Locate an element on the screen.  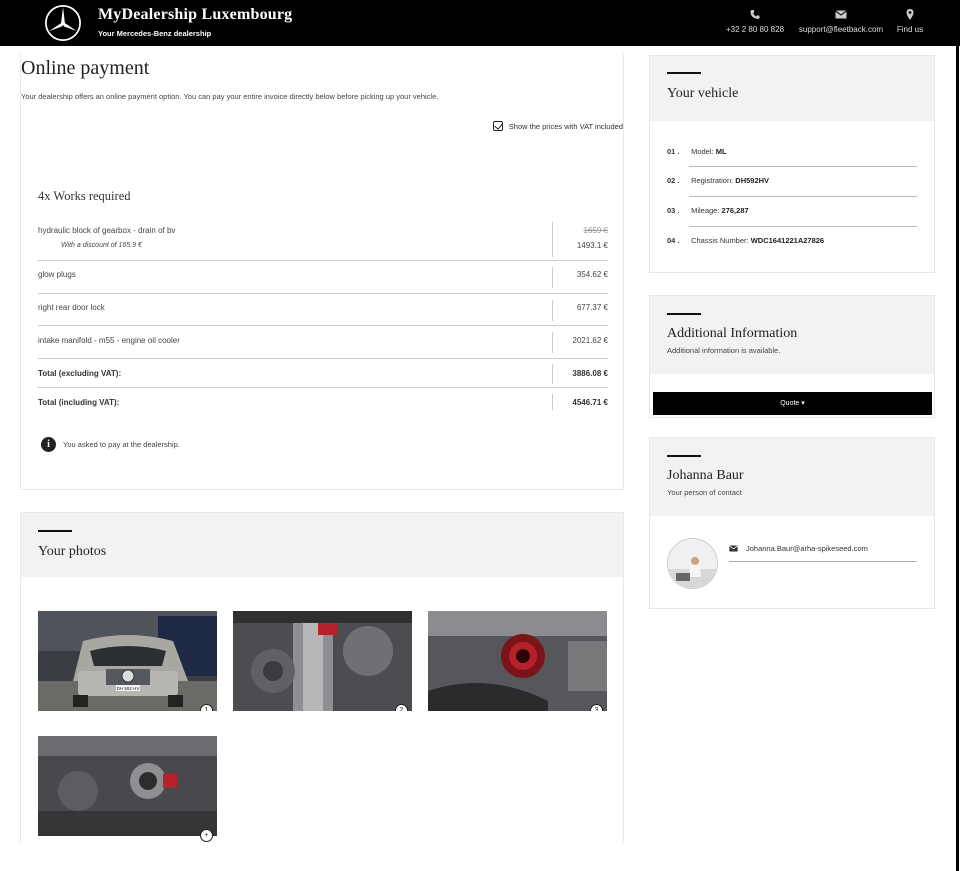
map-pin-icon is located at coordinates (910, 14).